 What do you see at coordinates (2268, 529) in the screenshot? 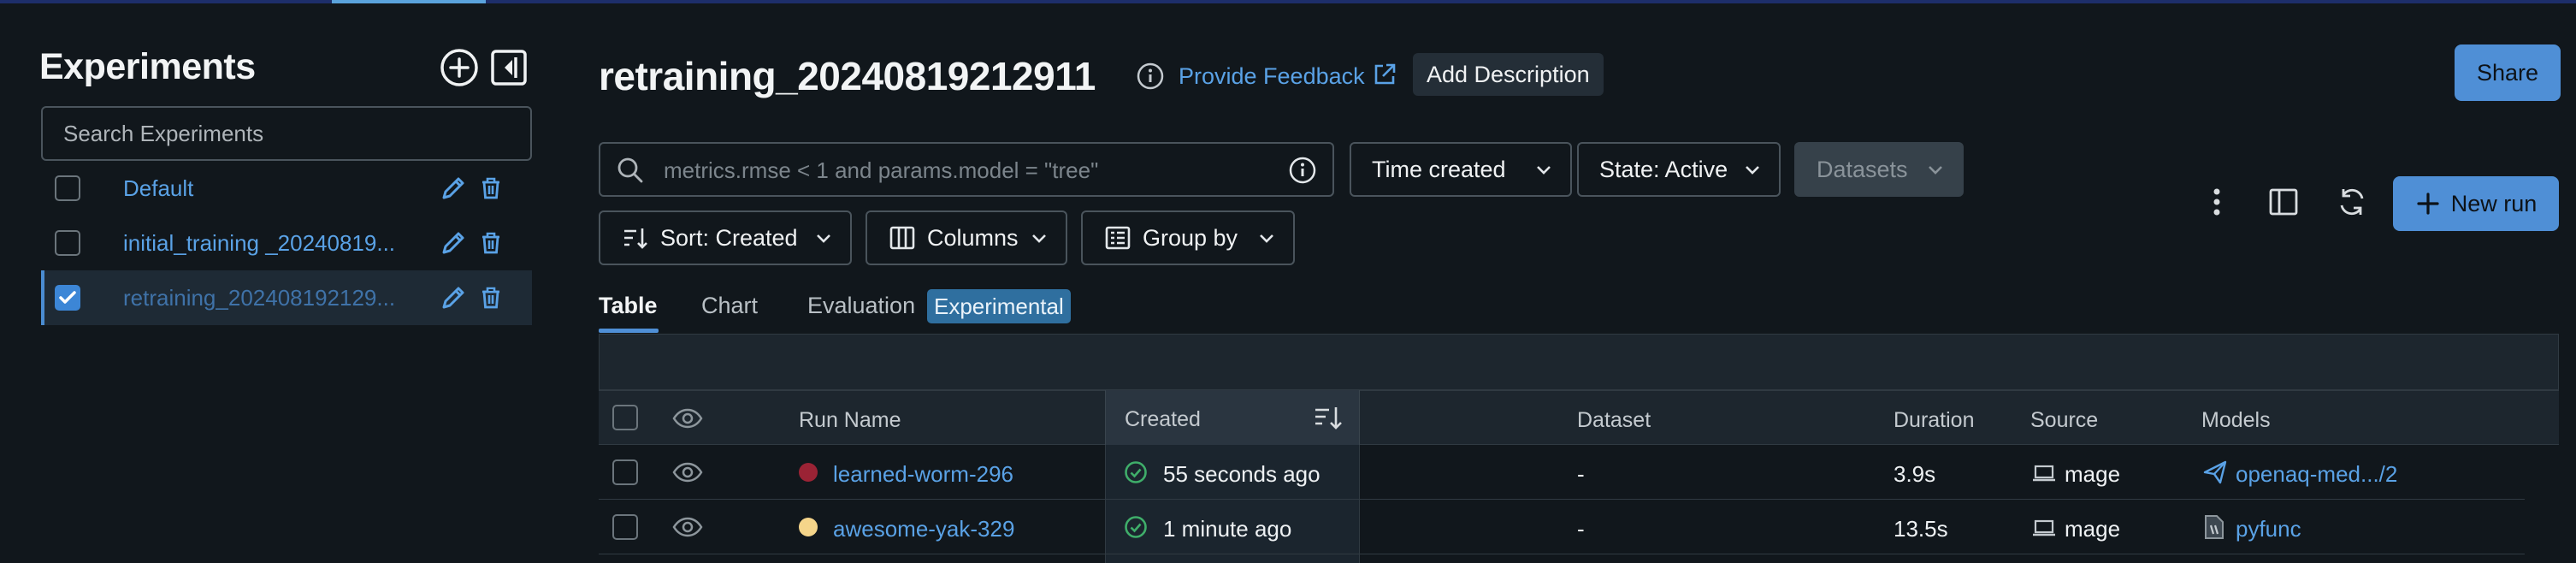
I see `model-link: pyfunc` at bounding box center [2268, 529].